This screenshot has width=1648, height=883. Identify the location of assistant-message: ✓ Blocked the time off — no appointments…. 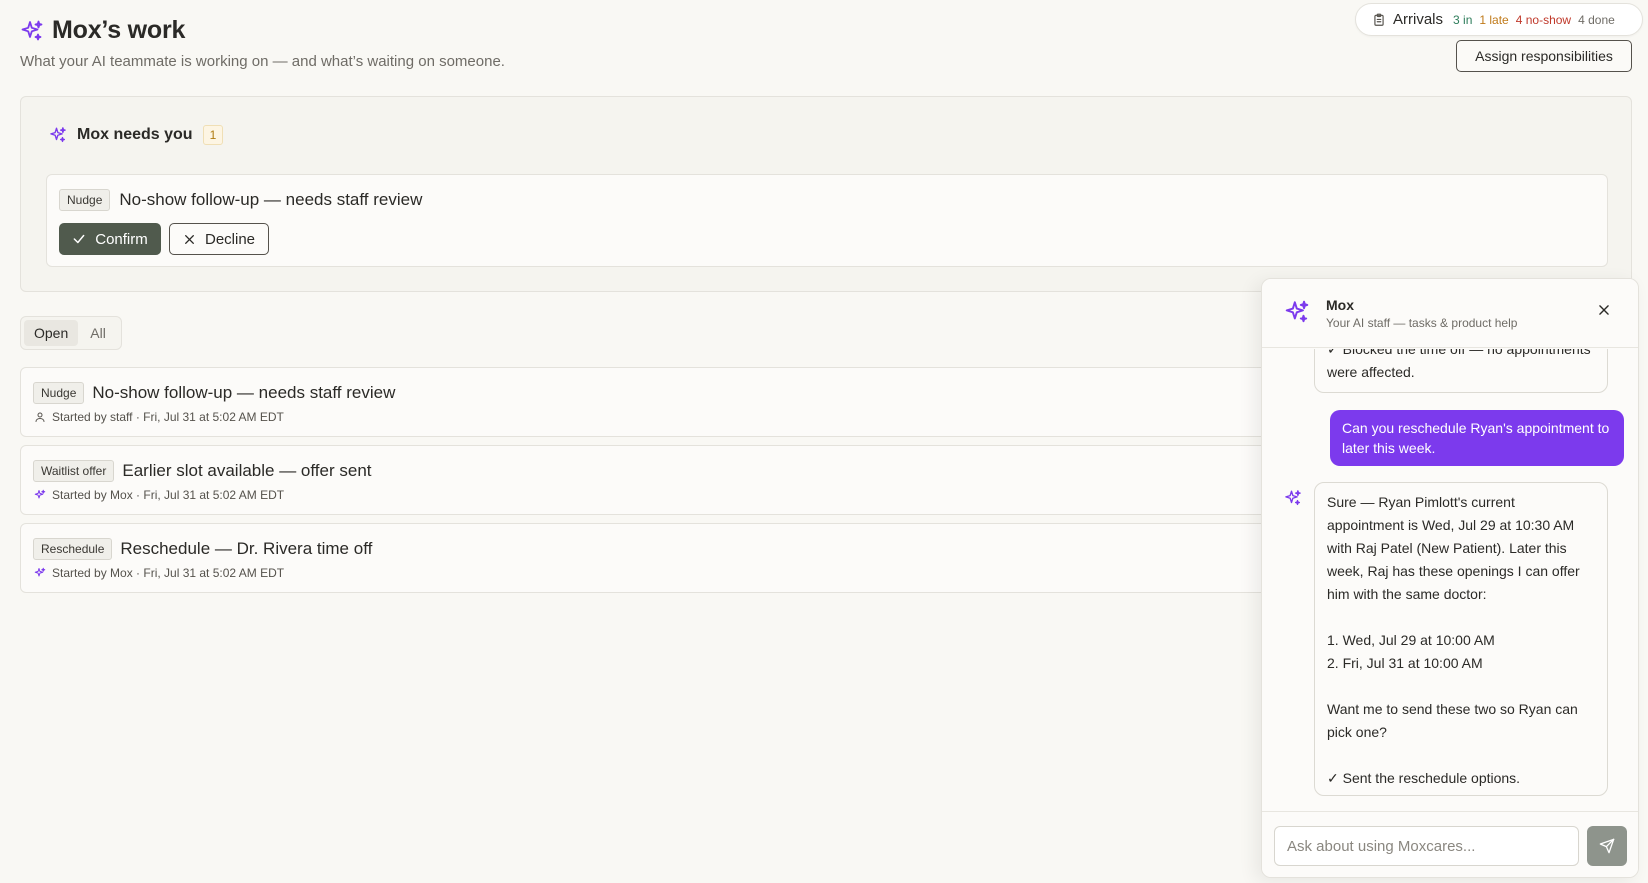
(1461, 371).